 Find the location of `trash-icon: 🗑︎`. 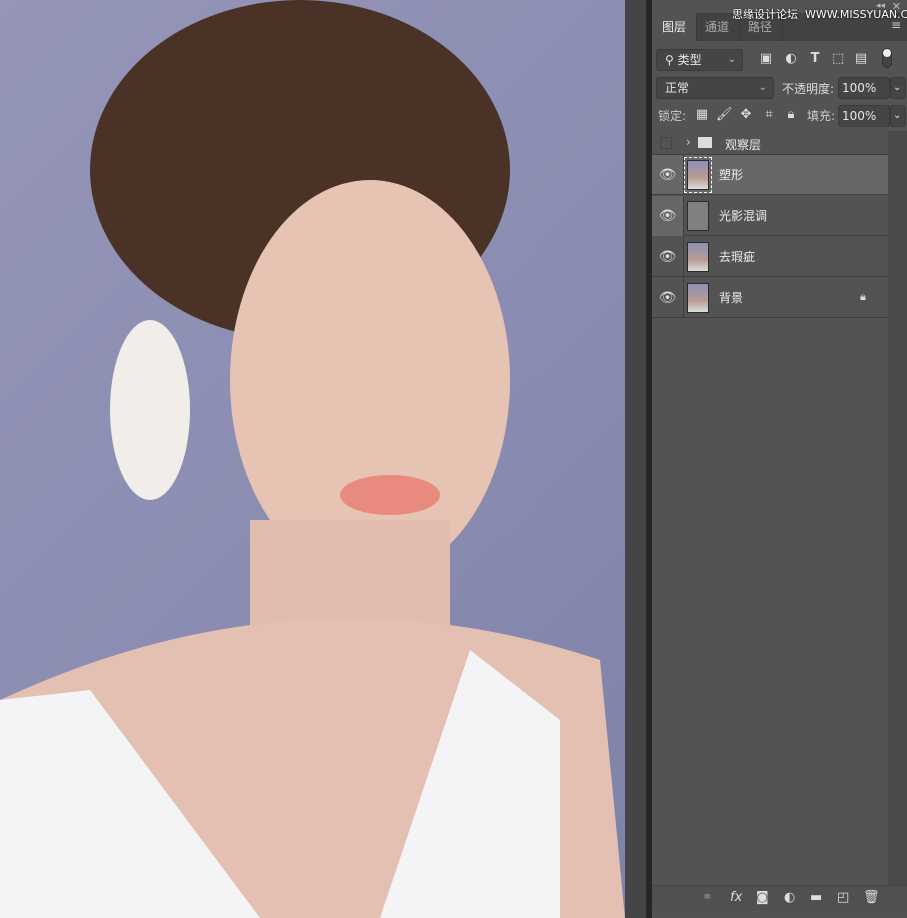

trash-icon: 🗑︎ is located at coordinates (871, 897).